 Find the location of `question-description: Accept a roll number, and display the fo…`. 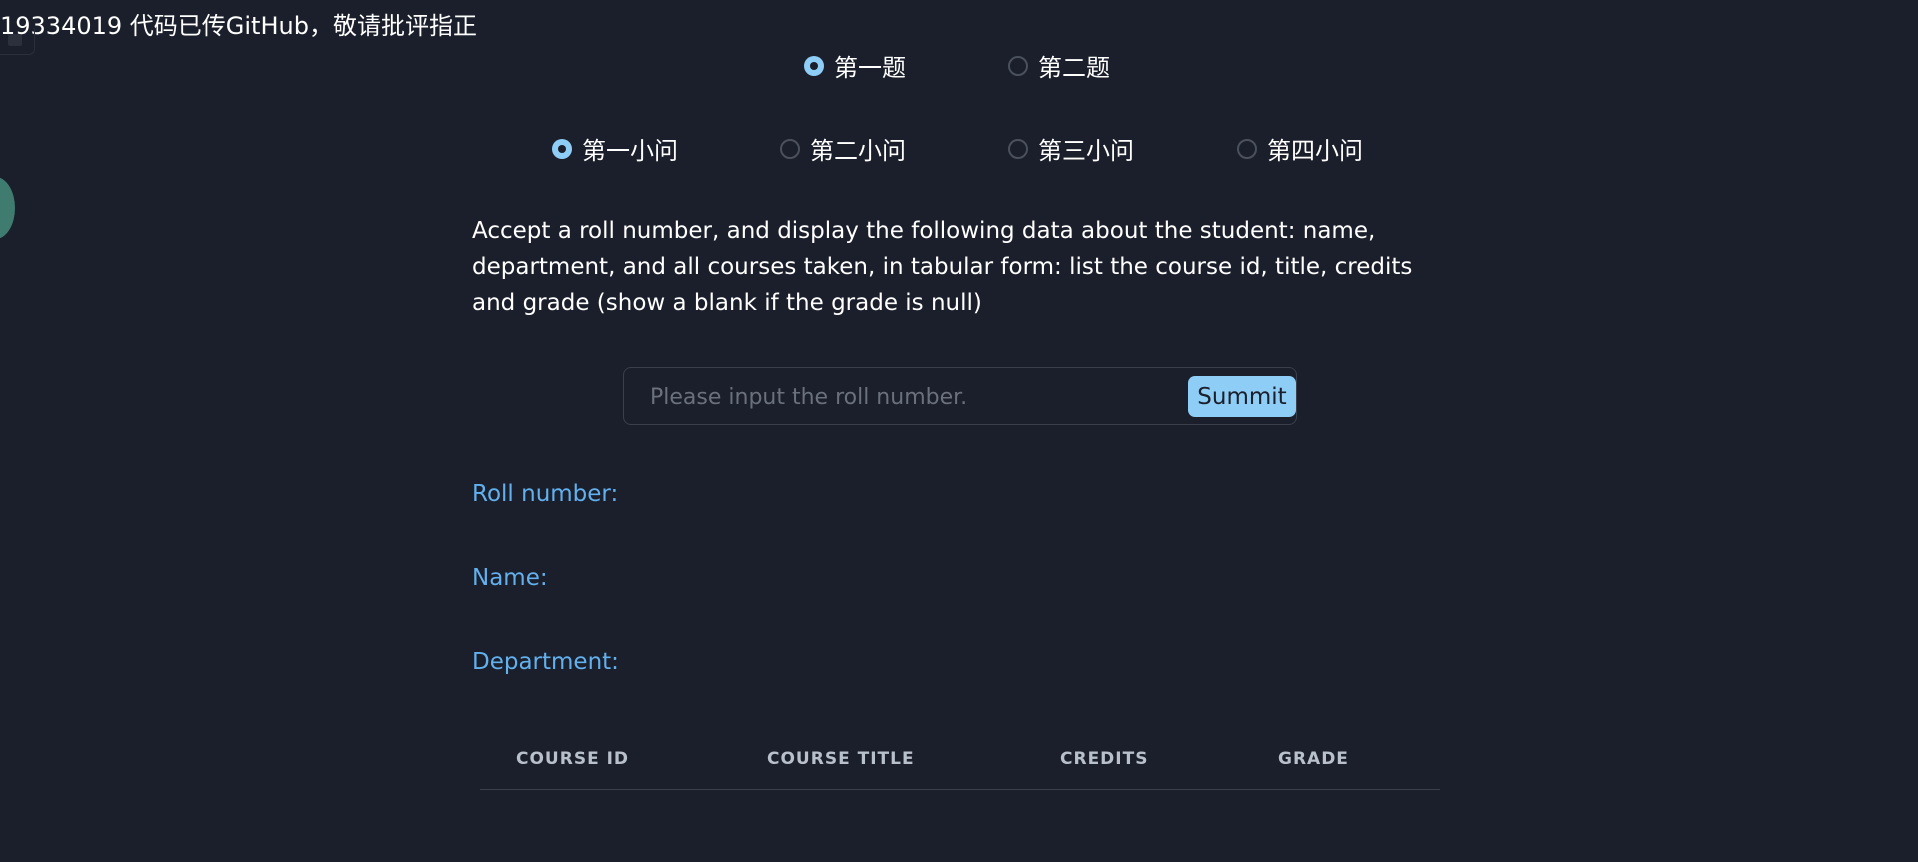

question-description: Accept a roll number, and display the fo… is located at coordinates (942, 267).